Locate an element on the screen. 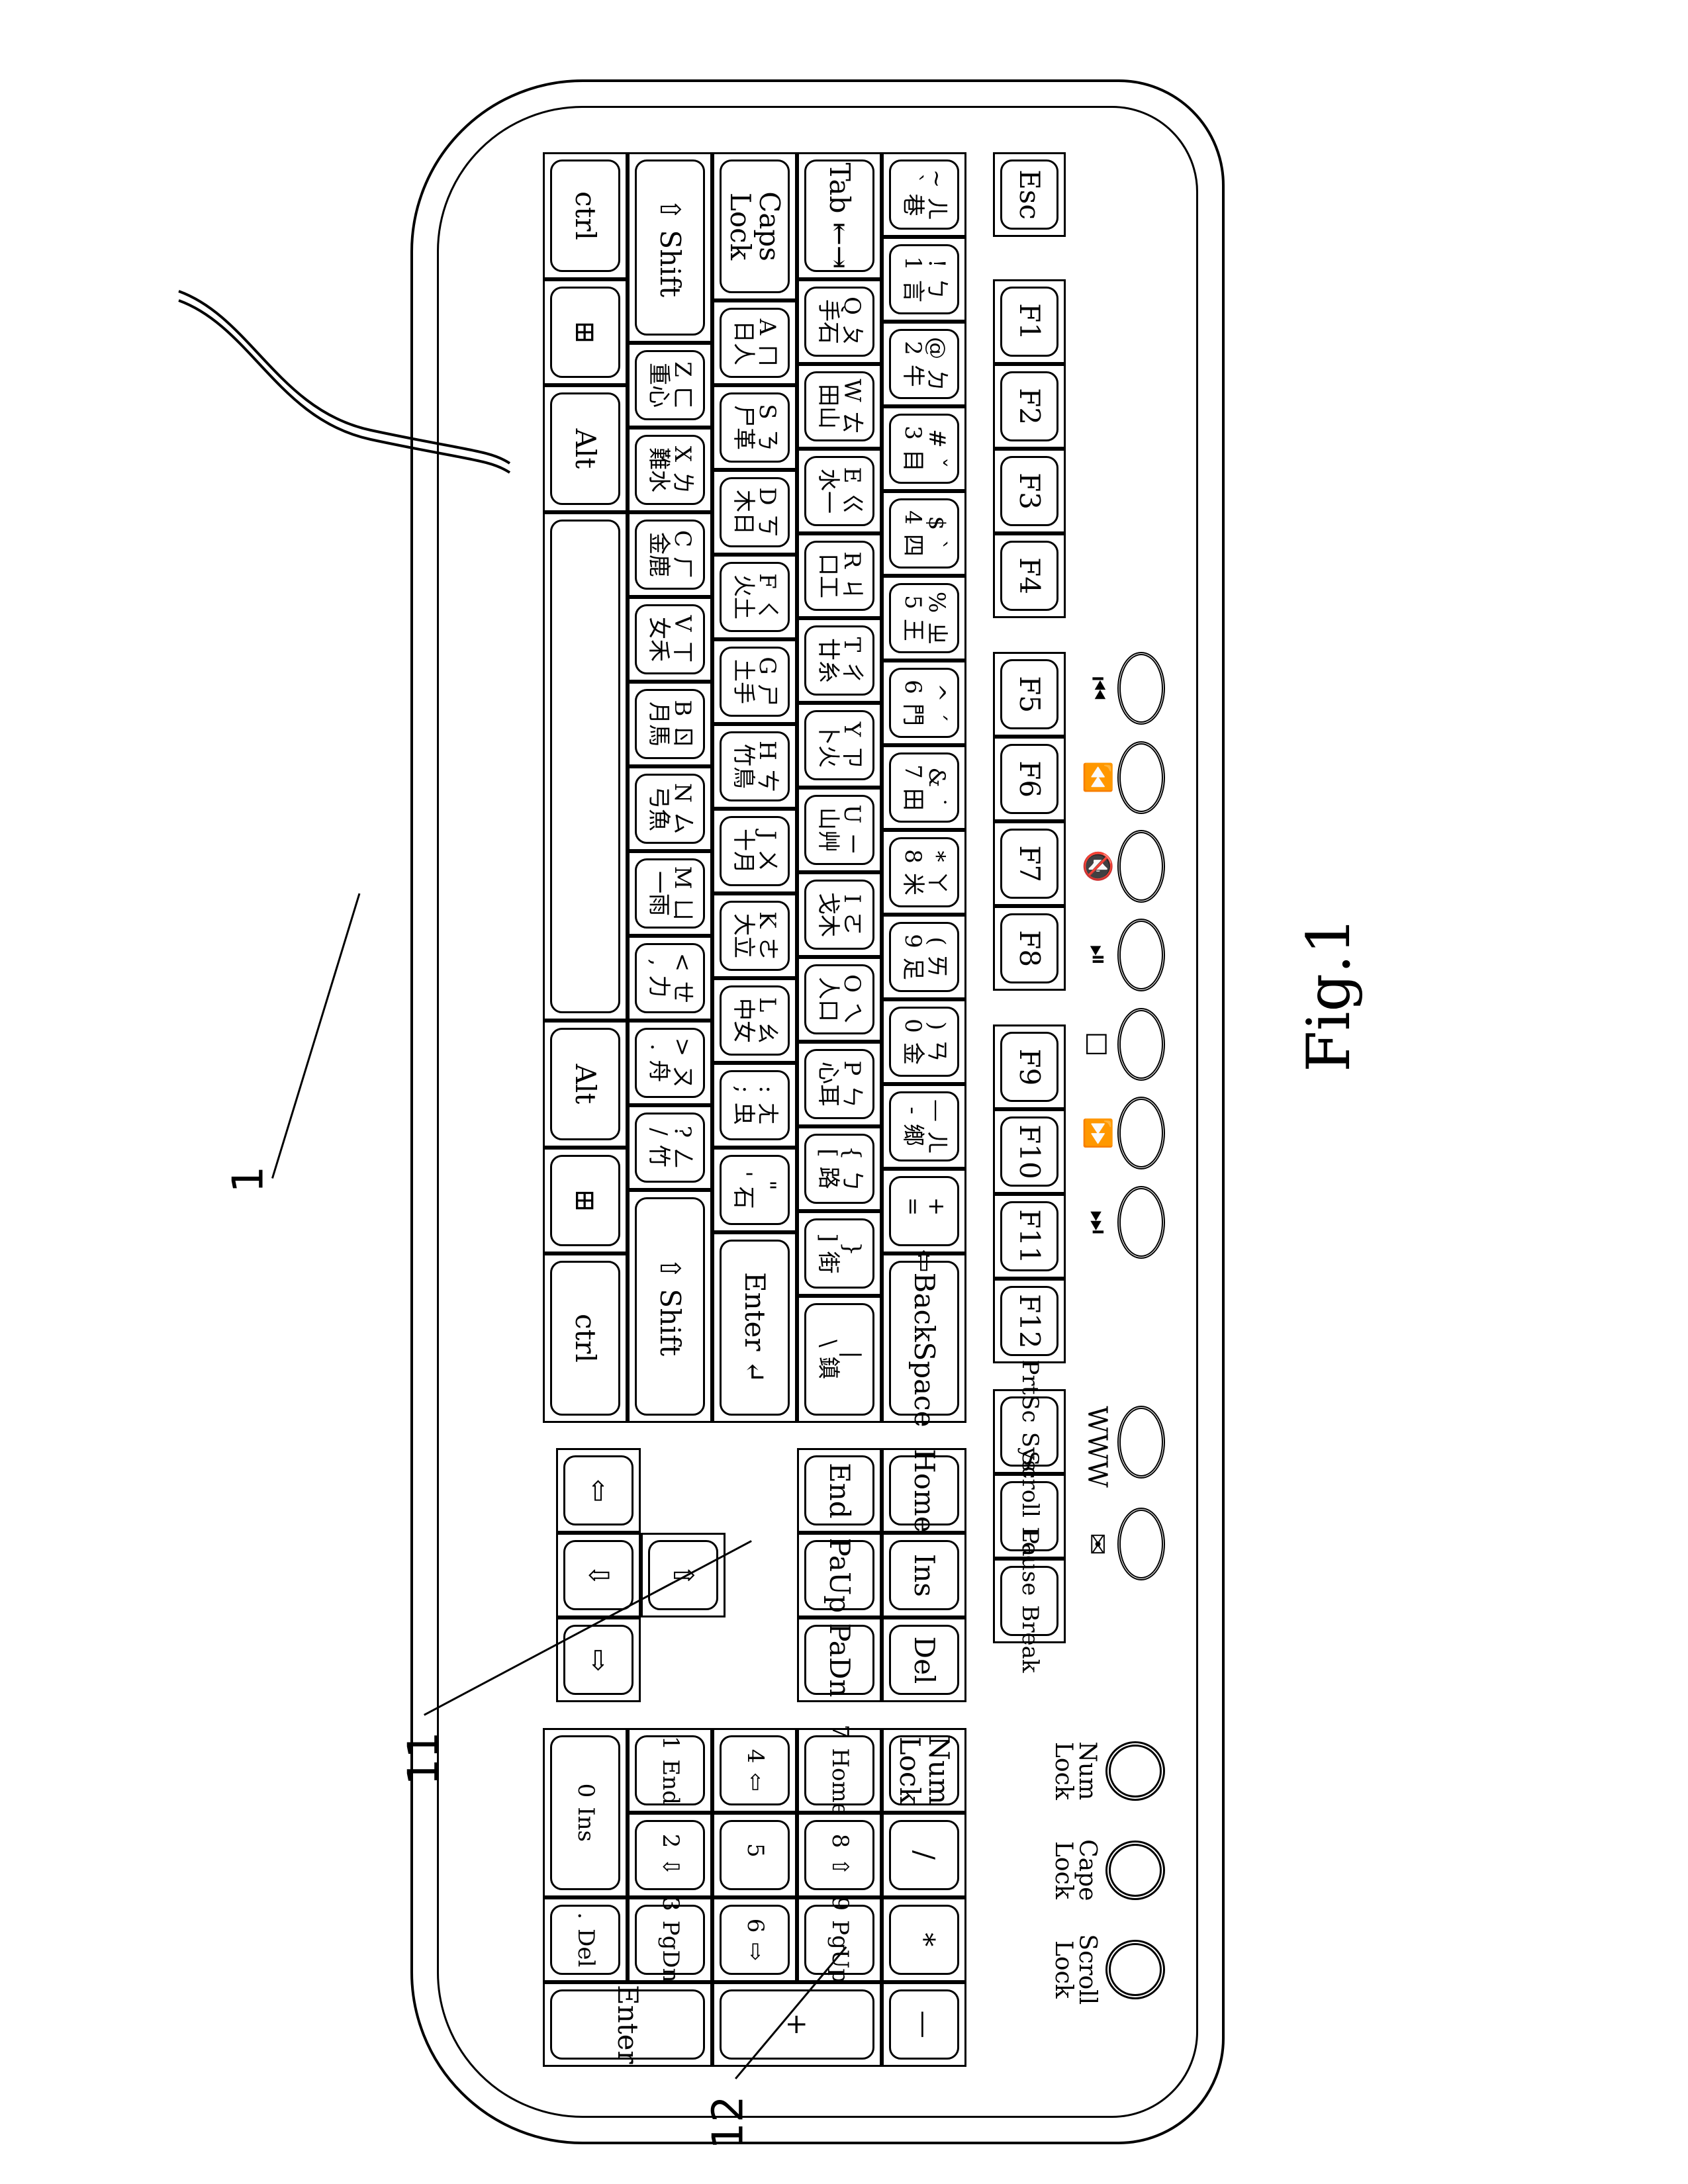 The image size is (1688, 2184). key-shift-row: < ㄝ, 力 is located at coordinates (670, 978).